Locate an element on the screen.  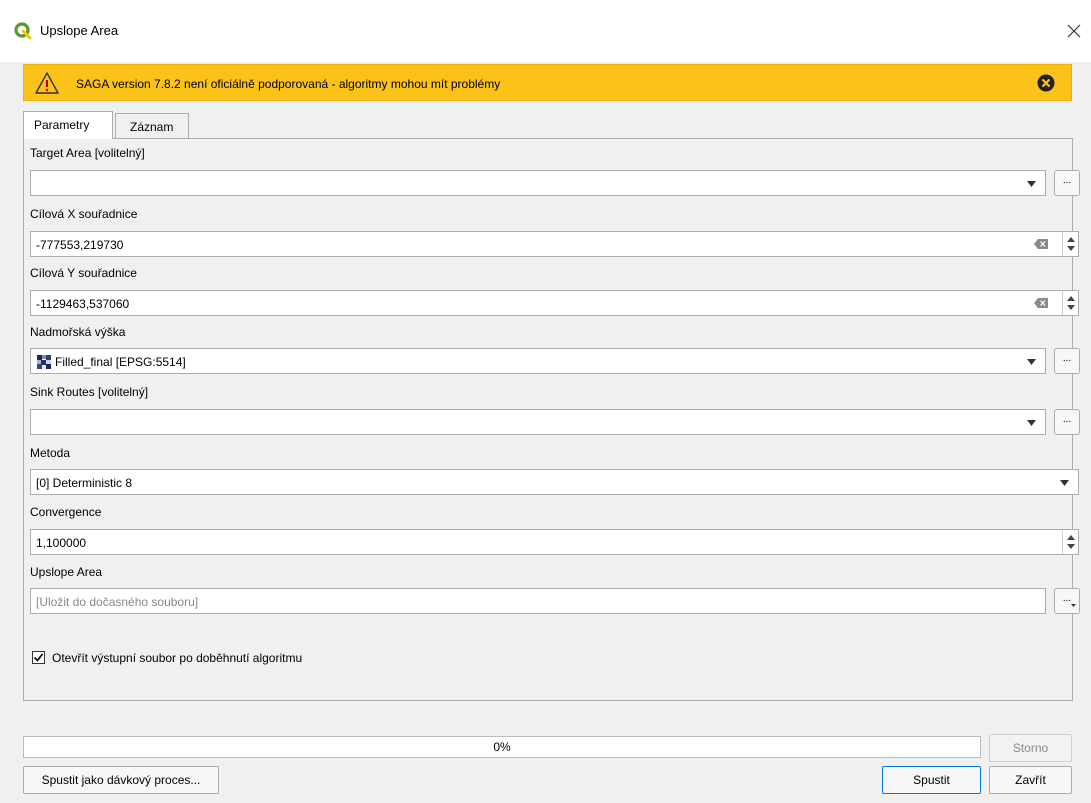
sink-routes-label: Sink Routes [volitelný] is located at coordinates (89, 392).